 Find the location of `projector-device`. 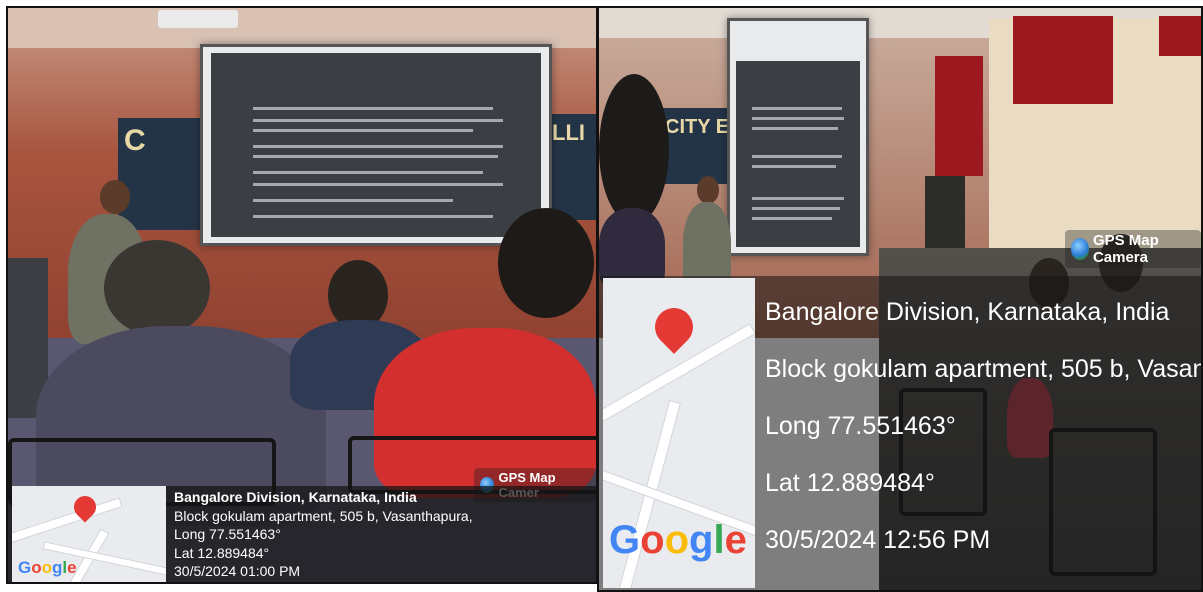

projector-device is located at coordinates (198, 19).